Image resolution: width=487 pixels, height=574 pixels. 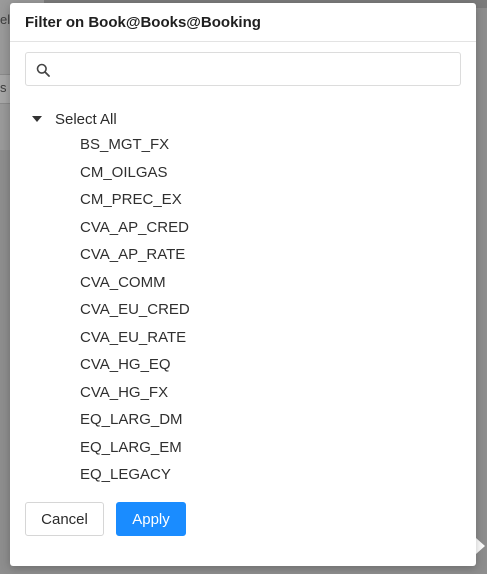 I want to click on search-icon, so click(x=43, y=70).